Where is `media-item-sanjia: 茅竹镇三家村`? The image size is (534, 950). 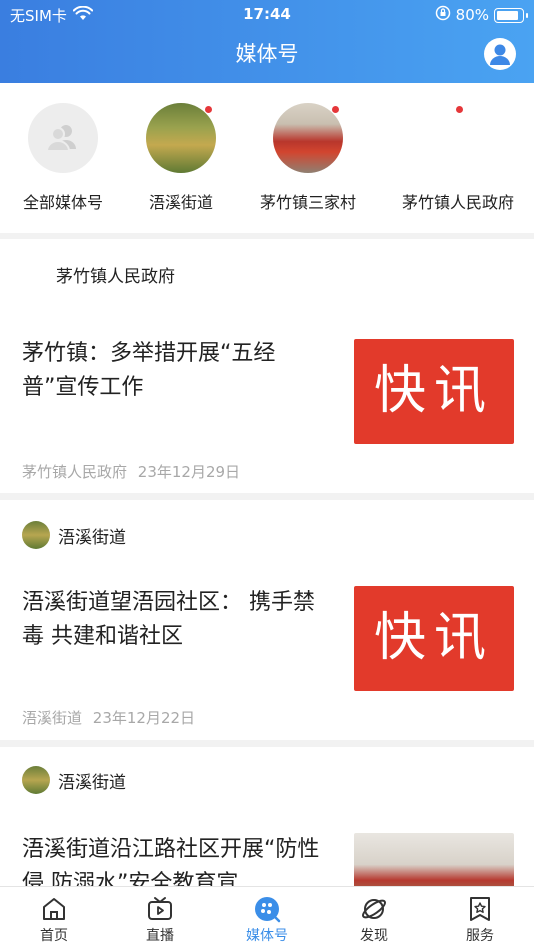
media-item-sanjia: 茅竹镇三家村 is located at coordinates (308, 158).